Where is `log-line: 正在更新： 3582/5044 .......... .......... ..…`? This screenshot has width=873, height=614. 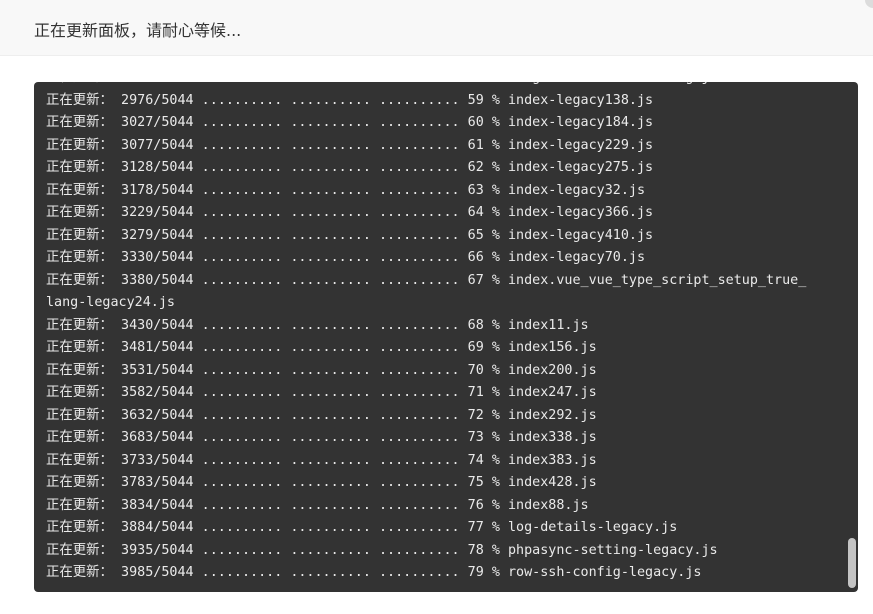
log-line: 正在更新： 3582/5044 .......... .......... ..… is located at coordinates (321, 392).